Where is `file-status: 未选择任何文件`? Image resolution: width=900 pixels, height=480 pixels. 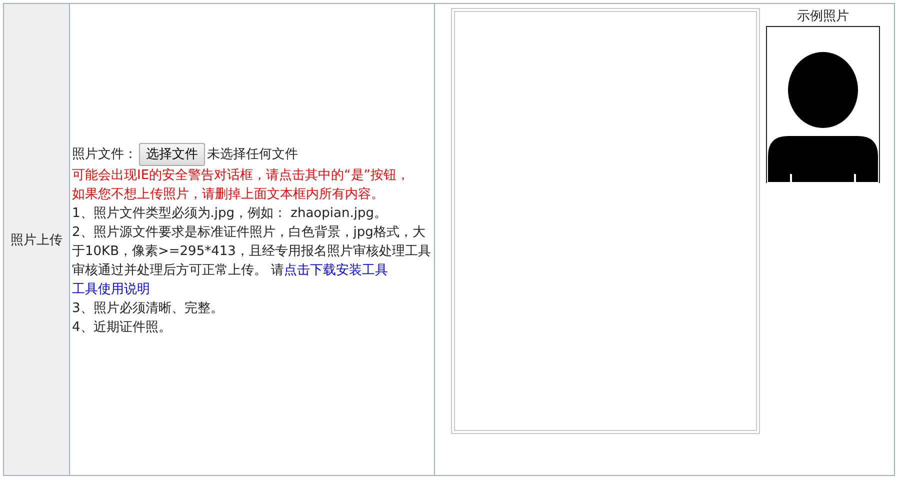 file-status: 未选择任何文件 is located at coordinates (252, 155).